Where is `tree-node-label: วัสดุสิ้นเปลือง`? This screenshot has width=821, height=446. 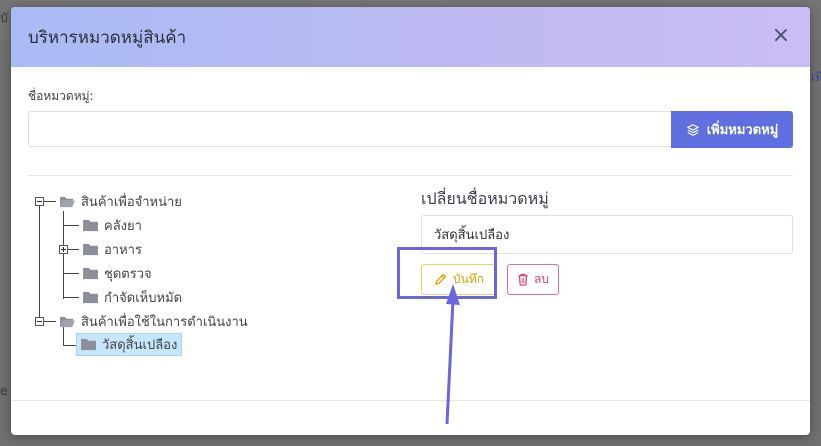
tree-node-label: วัสดุสิ้นเปลือง is located at coordinates (140, 345).